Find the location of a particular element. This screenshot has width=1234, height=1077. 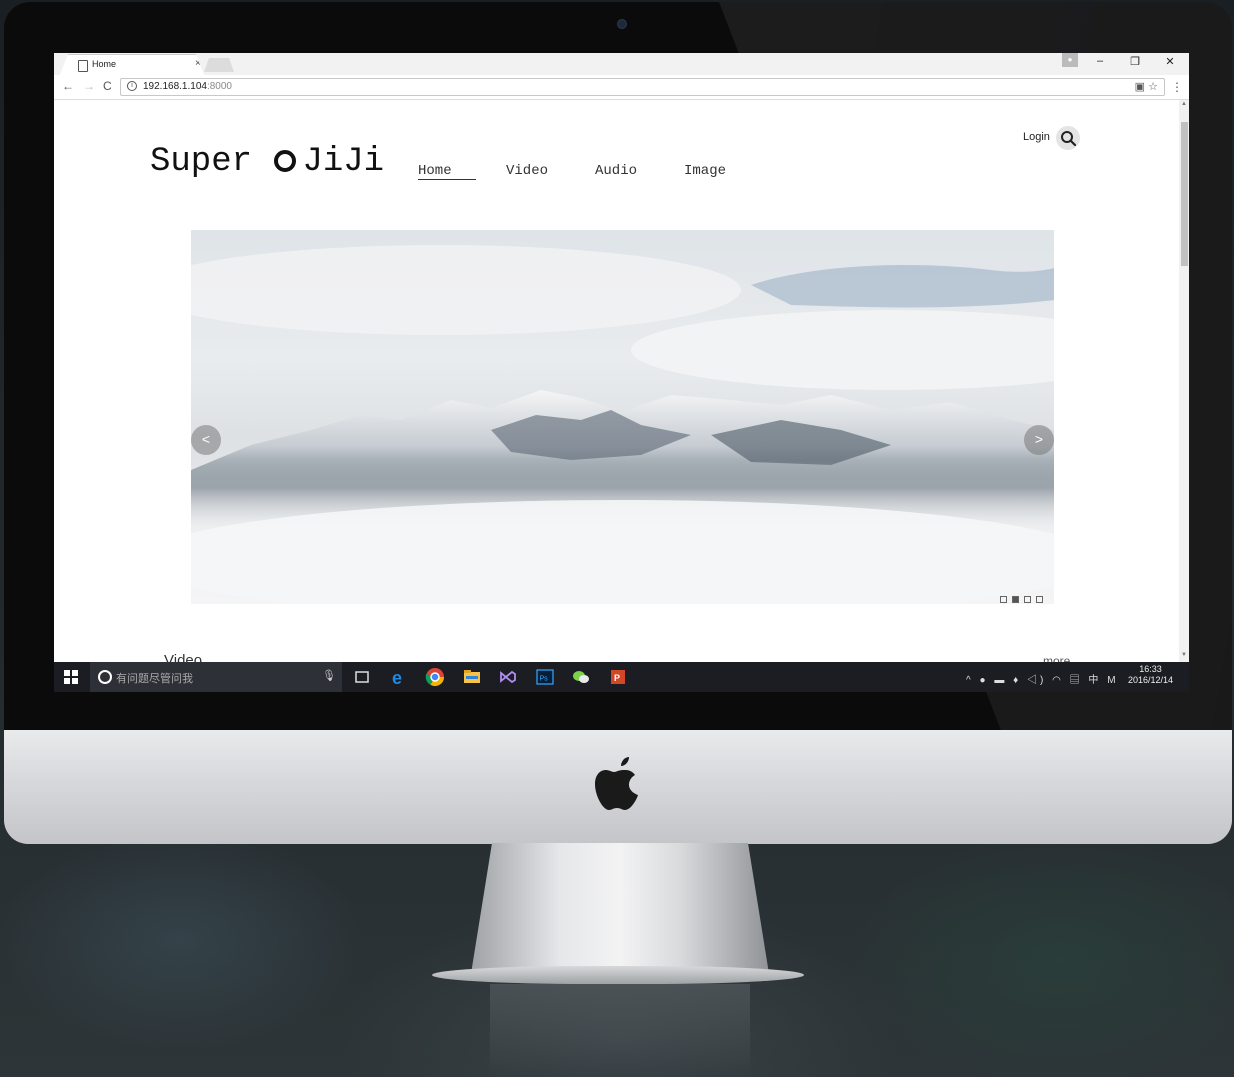

monitor-stand-foot is located at coordinates (618, 975).